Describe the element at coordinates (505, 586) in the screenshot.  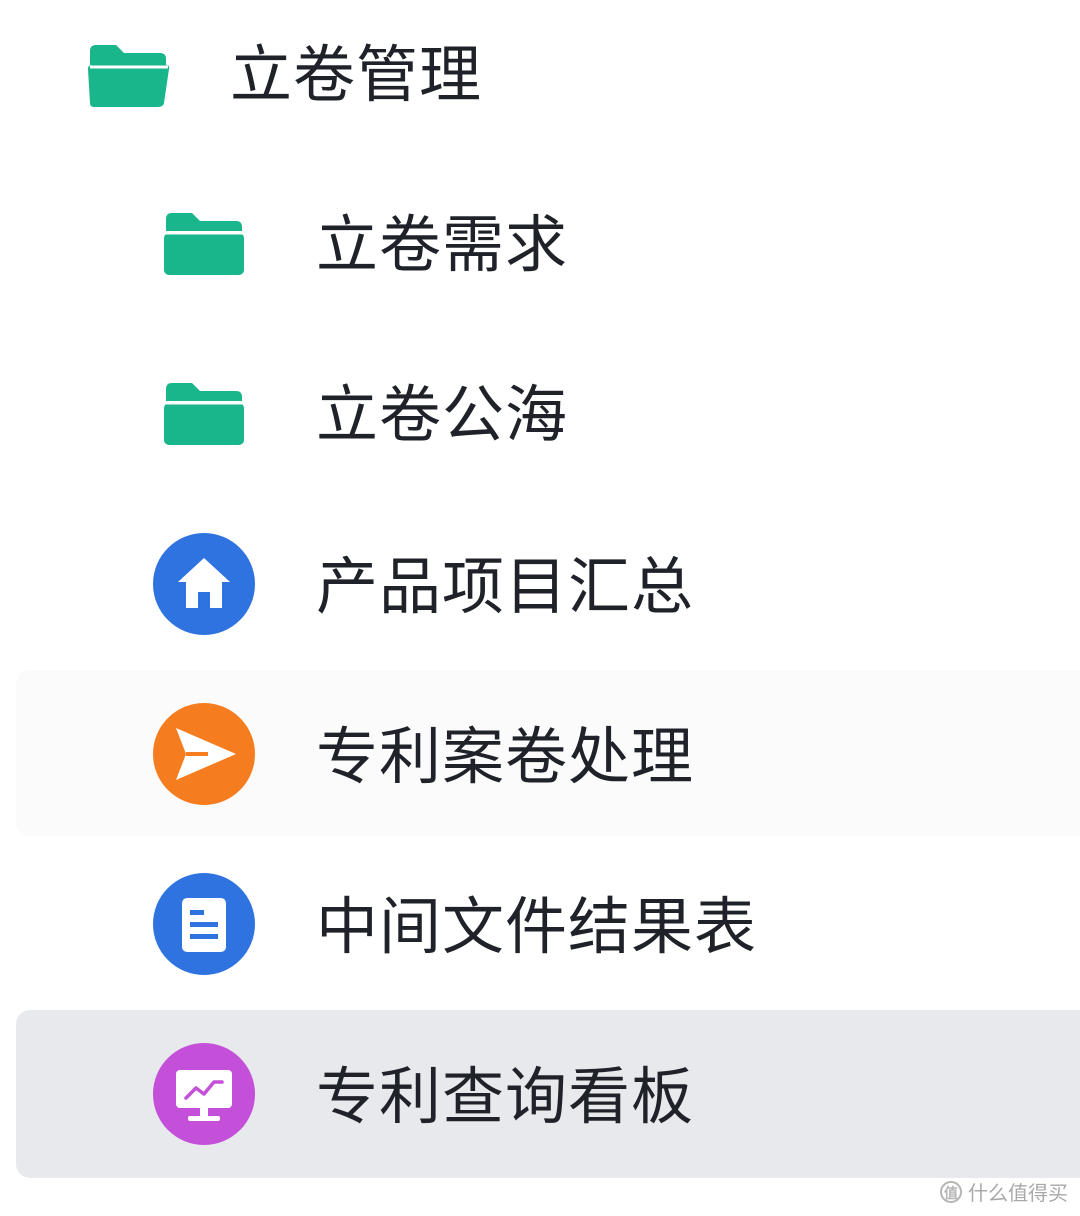
I see `nav-item-label: 产品项目汇总` at that location.